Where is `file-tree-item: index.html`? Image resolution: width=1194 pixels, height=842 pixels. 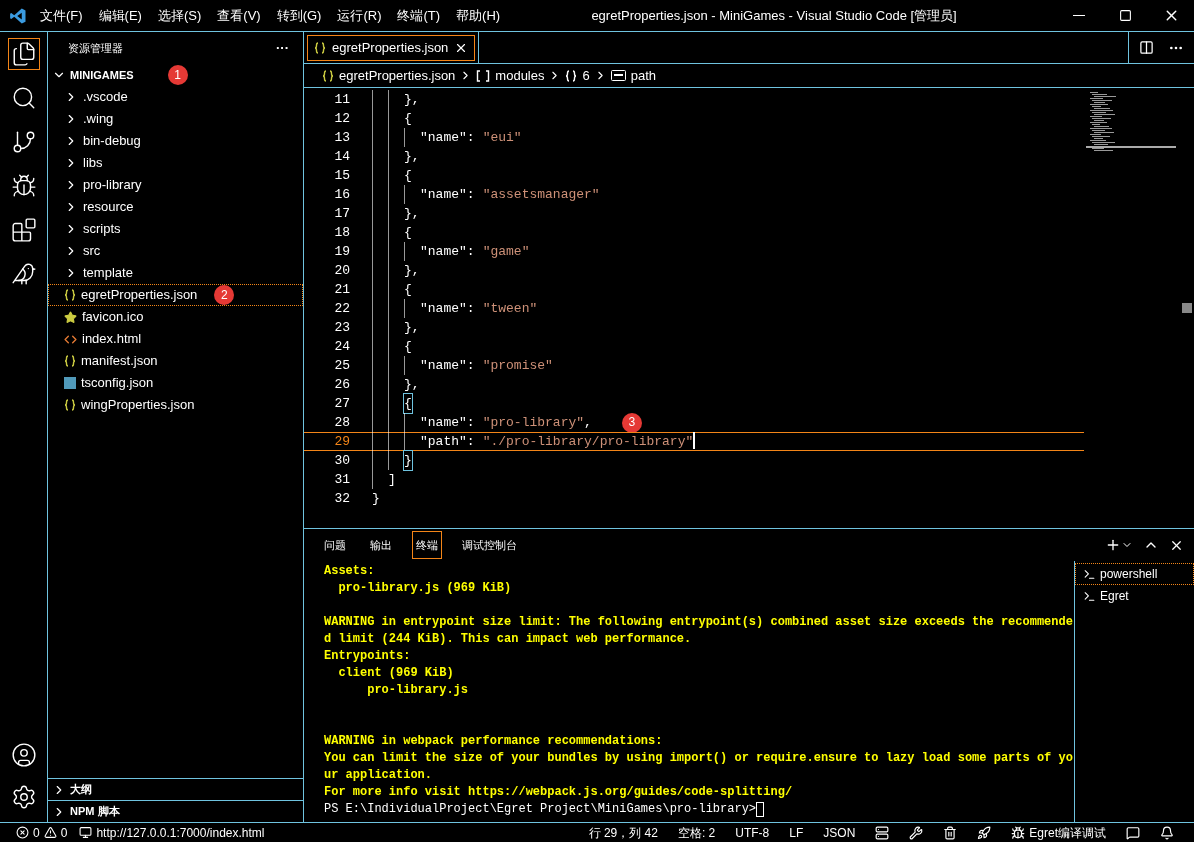
file-tree-item: index.html is located at coordinates (175, 339).